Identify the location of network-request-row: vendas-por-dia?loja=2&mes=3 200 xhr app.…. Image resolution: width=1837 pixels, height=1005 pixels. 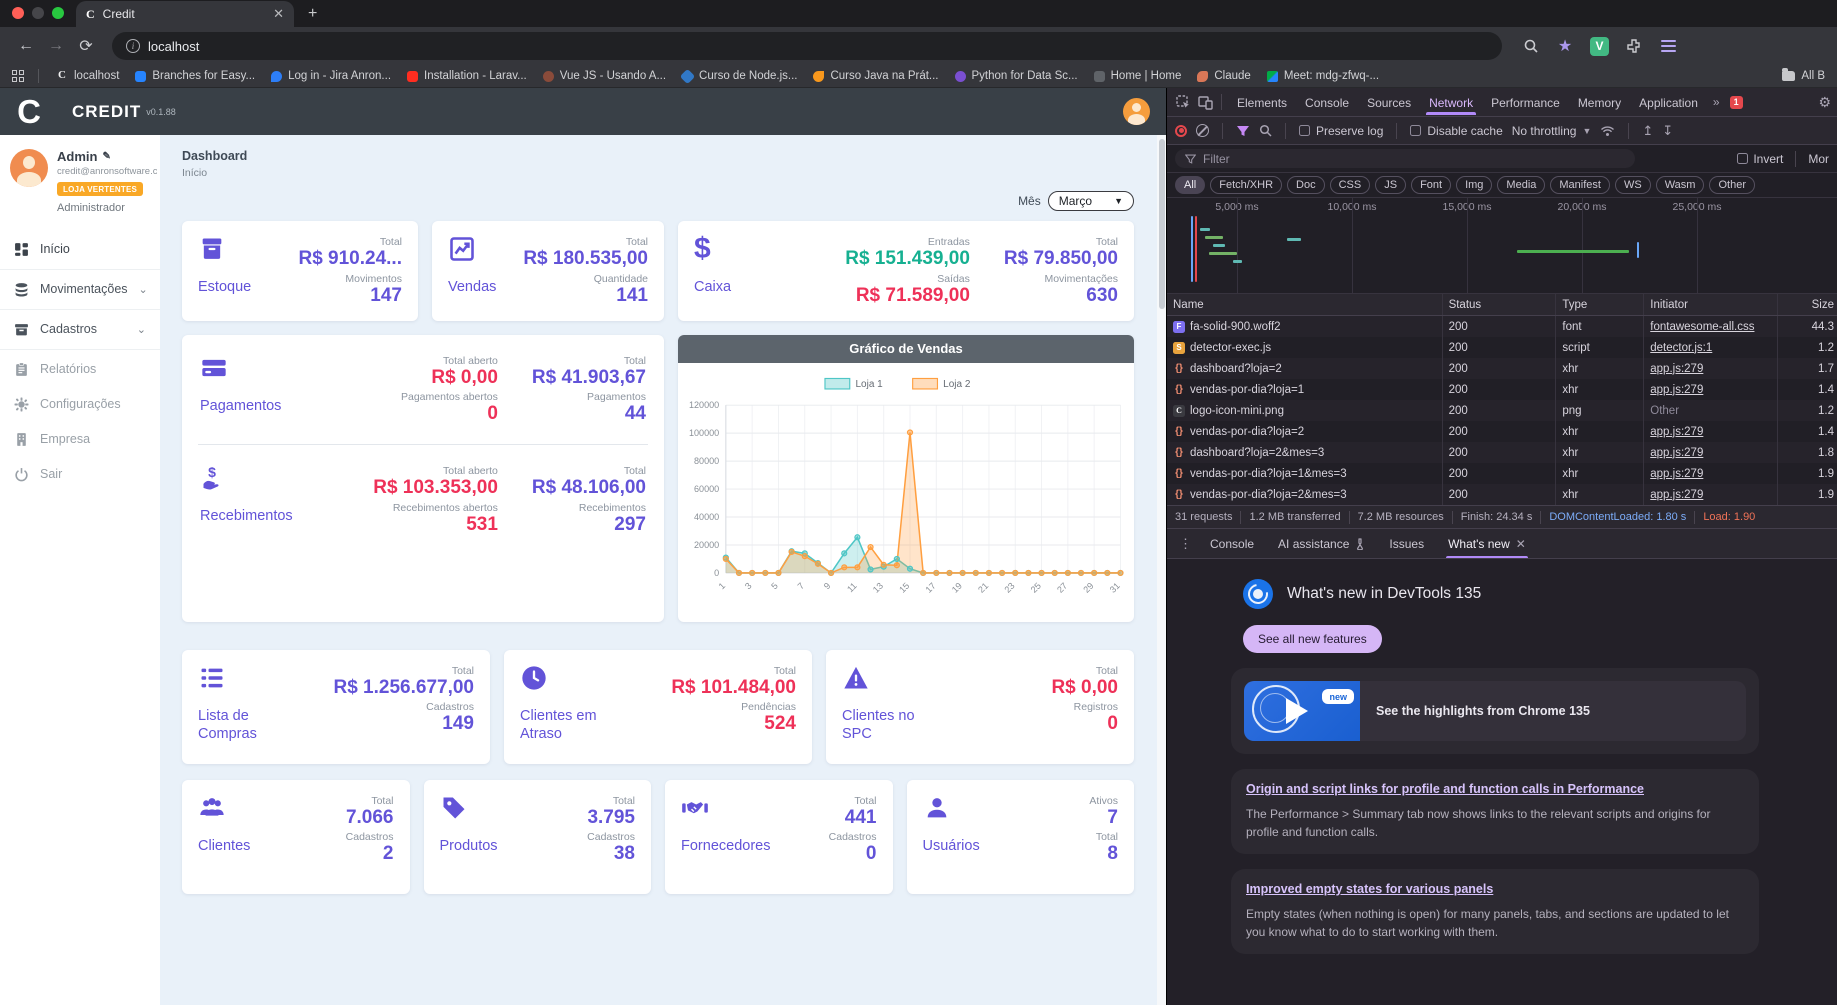
(1502, 494).